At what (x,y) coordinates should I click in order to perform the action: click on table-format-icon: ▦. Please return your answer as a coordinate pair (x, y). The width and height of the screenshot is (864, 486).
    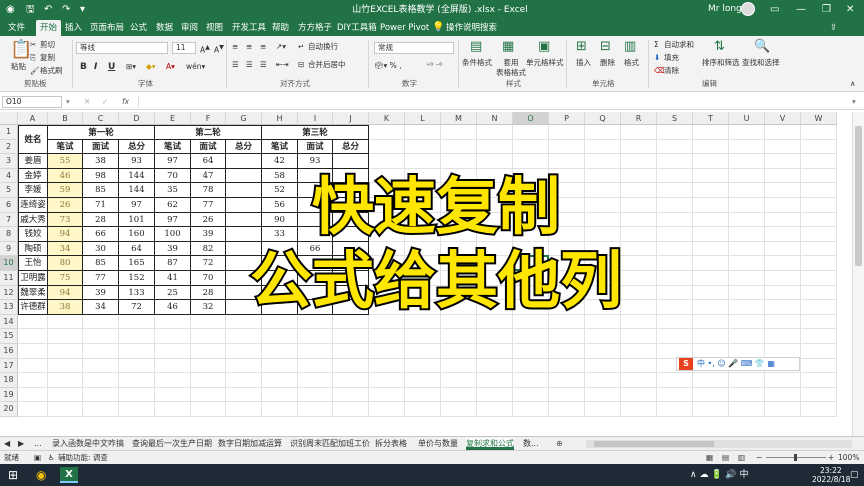
    Looking at the image, I should click on (508, 47).